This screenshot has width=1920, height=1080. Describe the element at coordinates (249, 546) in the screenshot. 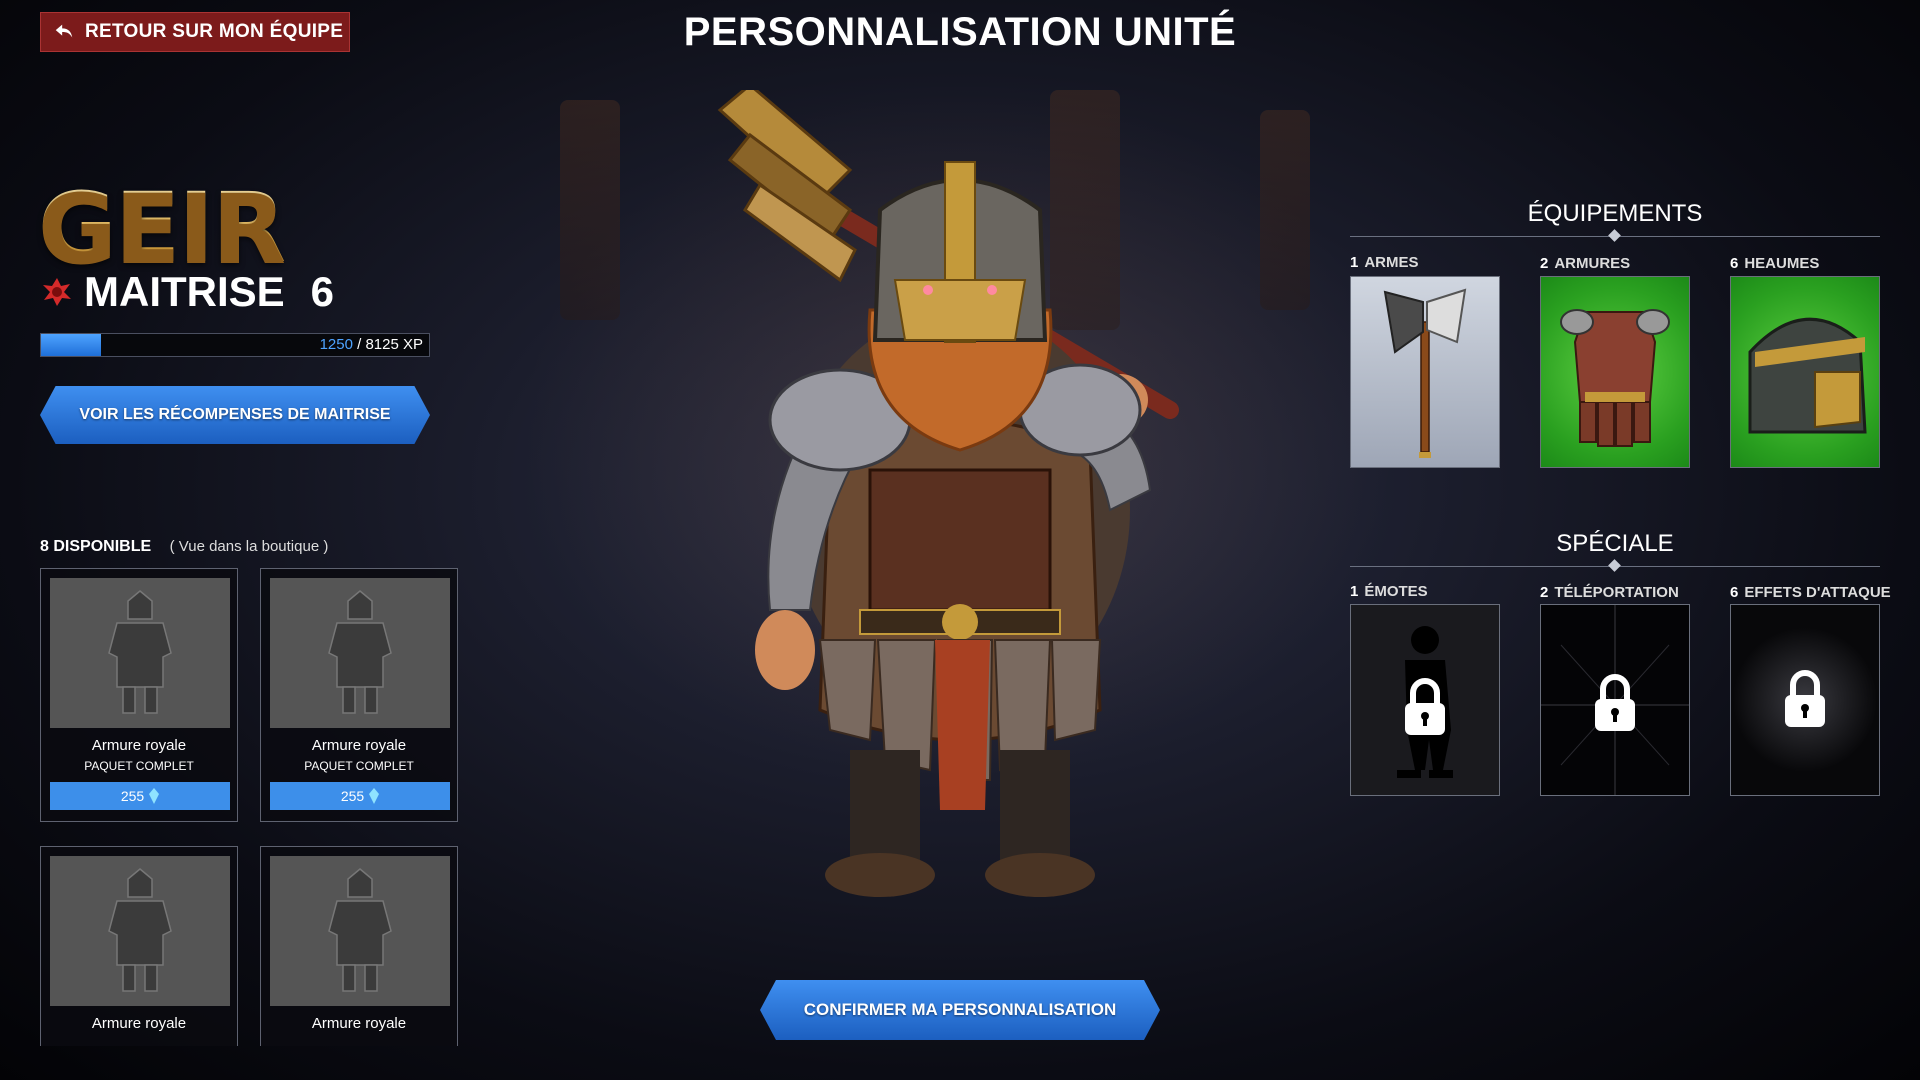

I see `shop-view-note: ( Vue dans la boutique )` at that location.